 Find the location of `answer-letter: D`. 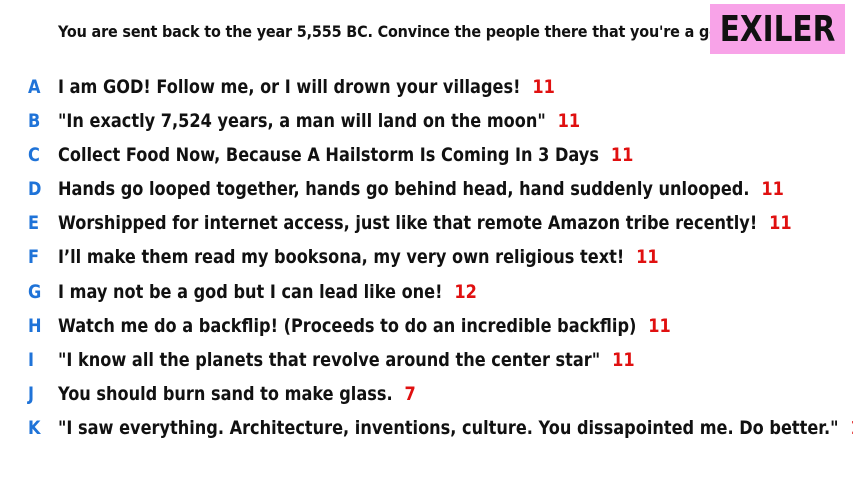

answer-letter: D is located at coordinates (35, 189).